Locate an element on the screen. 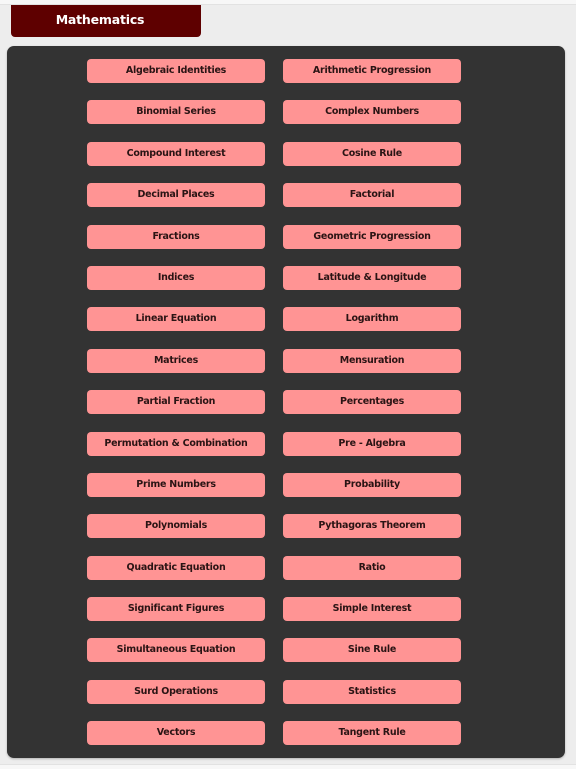  topic-button-compound-interest: Compound Interest is located at coordinates (176, 153).